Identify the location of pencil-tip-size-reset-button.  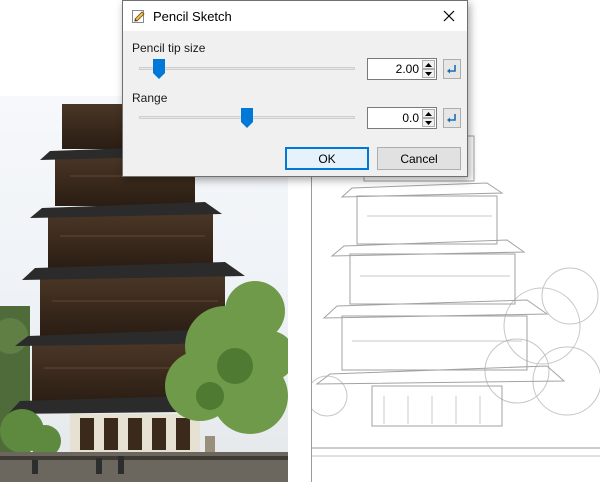
(452, 69).